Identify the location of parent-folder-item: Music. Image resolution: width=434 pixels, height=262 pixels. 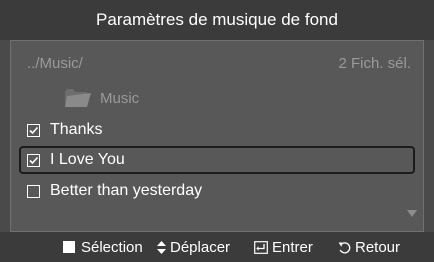
(101, 98).